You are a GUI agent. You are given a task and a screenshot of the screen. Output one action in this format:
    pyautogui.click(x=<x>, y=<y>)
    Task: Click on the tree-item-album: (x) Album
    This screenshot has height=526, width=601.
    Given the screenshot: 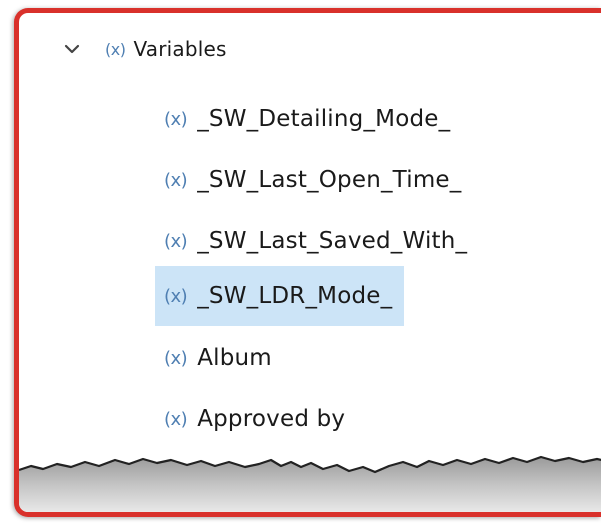 What is the action you would take?
    pyautogui.click(x=218, y=358)
    